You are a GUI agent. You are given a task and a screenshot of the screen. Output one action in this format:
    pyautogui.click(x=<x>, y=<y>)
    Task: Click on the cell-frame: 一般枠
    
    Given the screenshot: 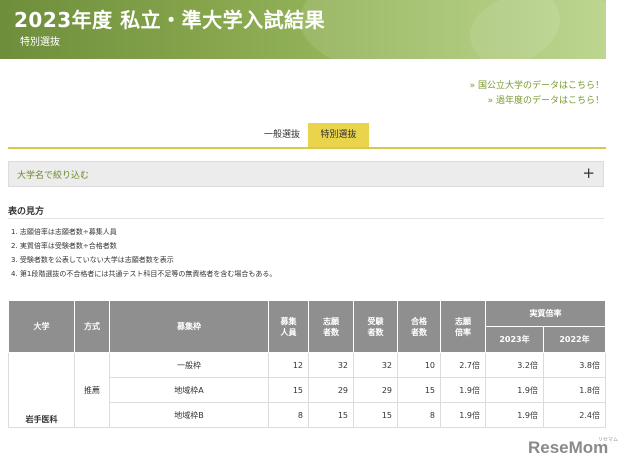 What is the action you would take?
    pyautogui.click(x=189, y=365)
    